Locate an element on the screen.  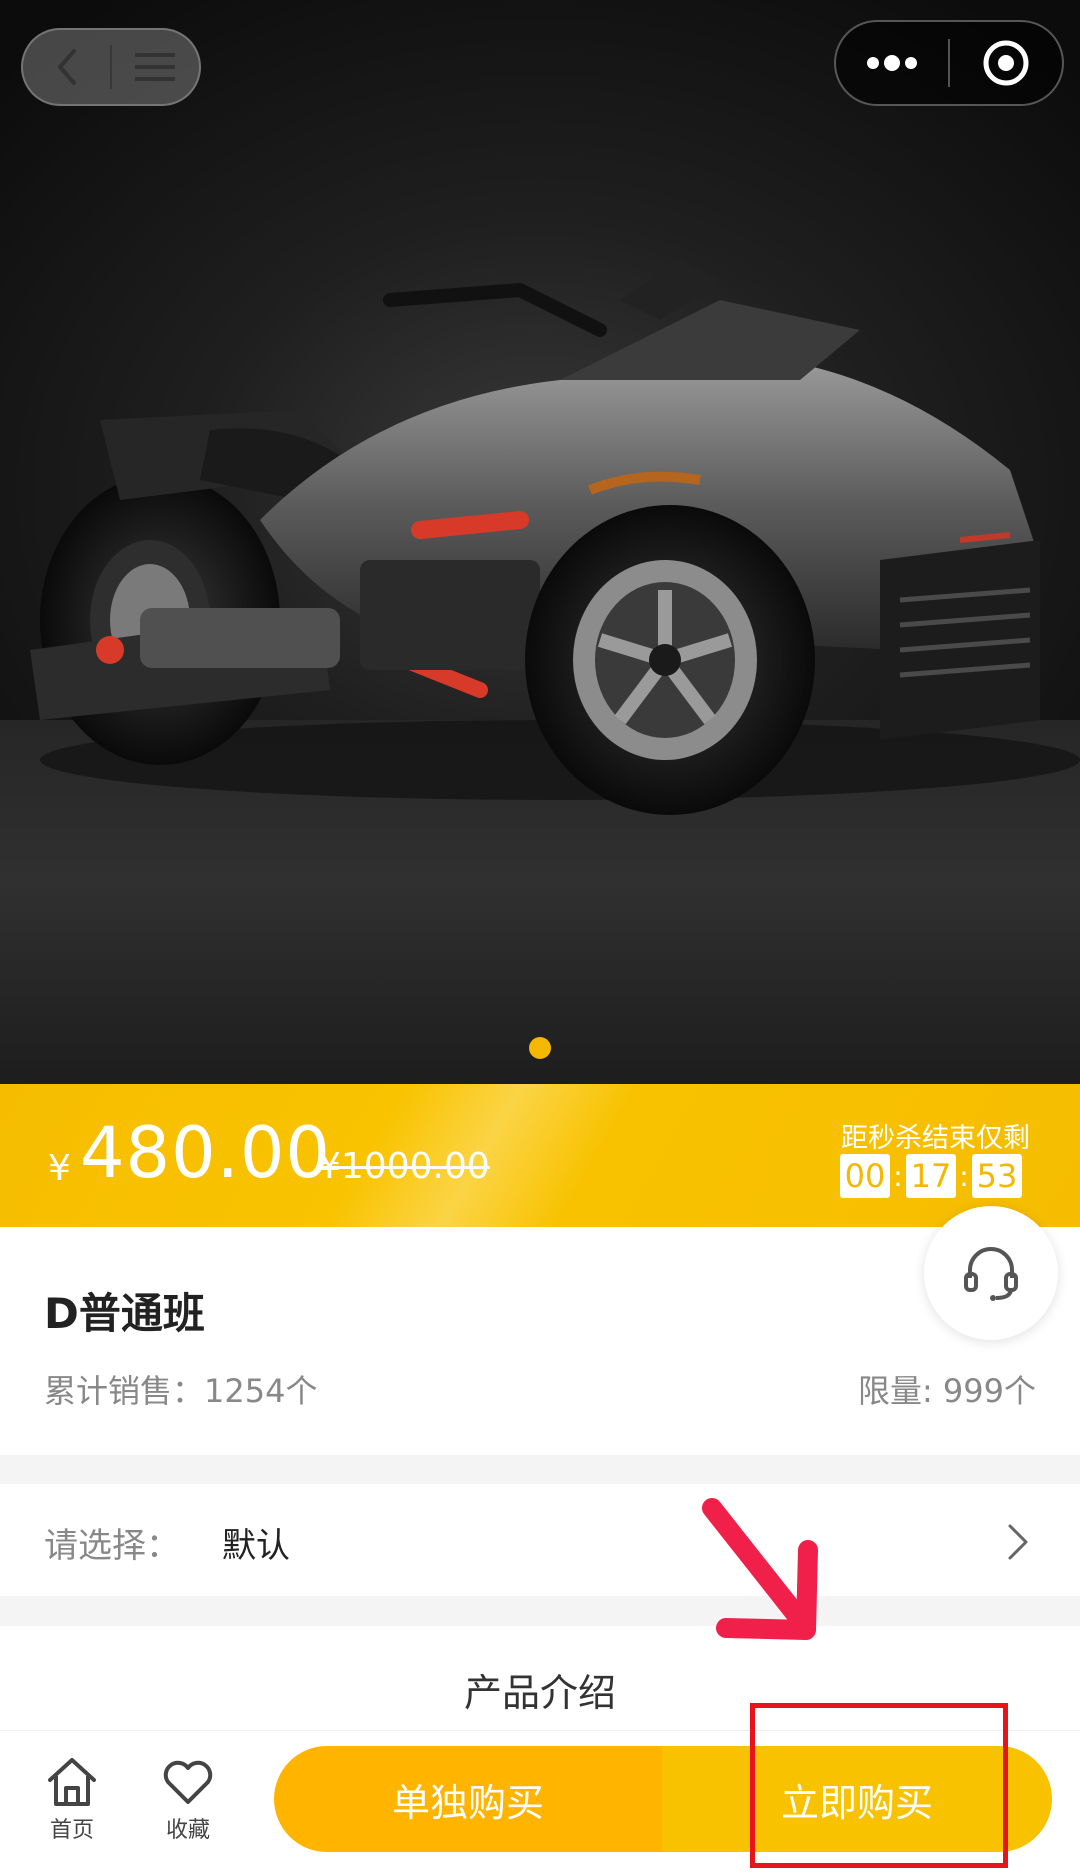
countdown-timer: 00 : 17 : 53 is located at coordinates (931, 1176).